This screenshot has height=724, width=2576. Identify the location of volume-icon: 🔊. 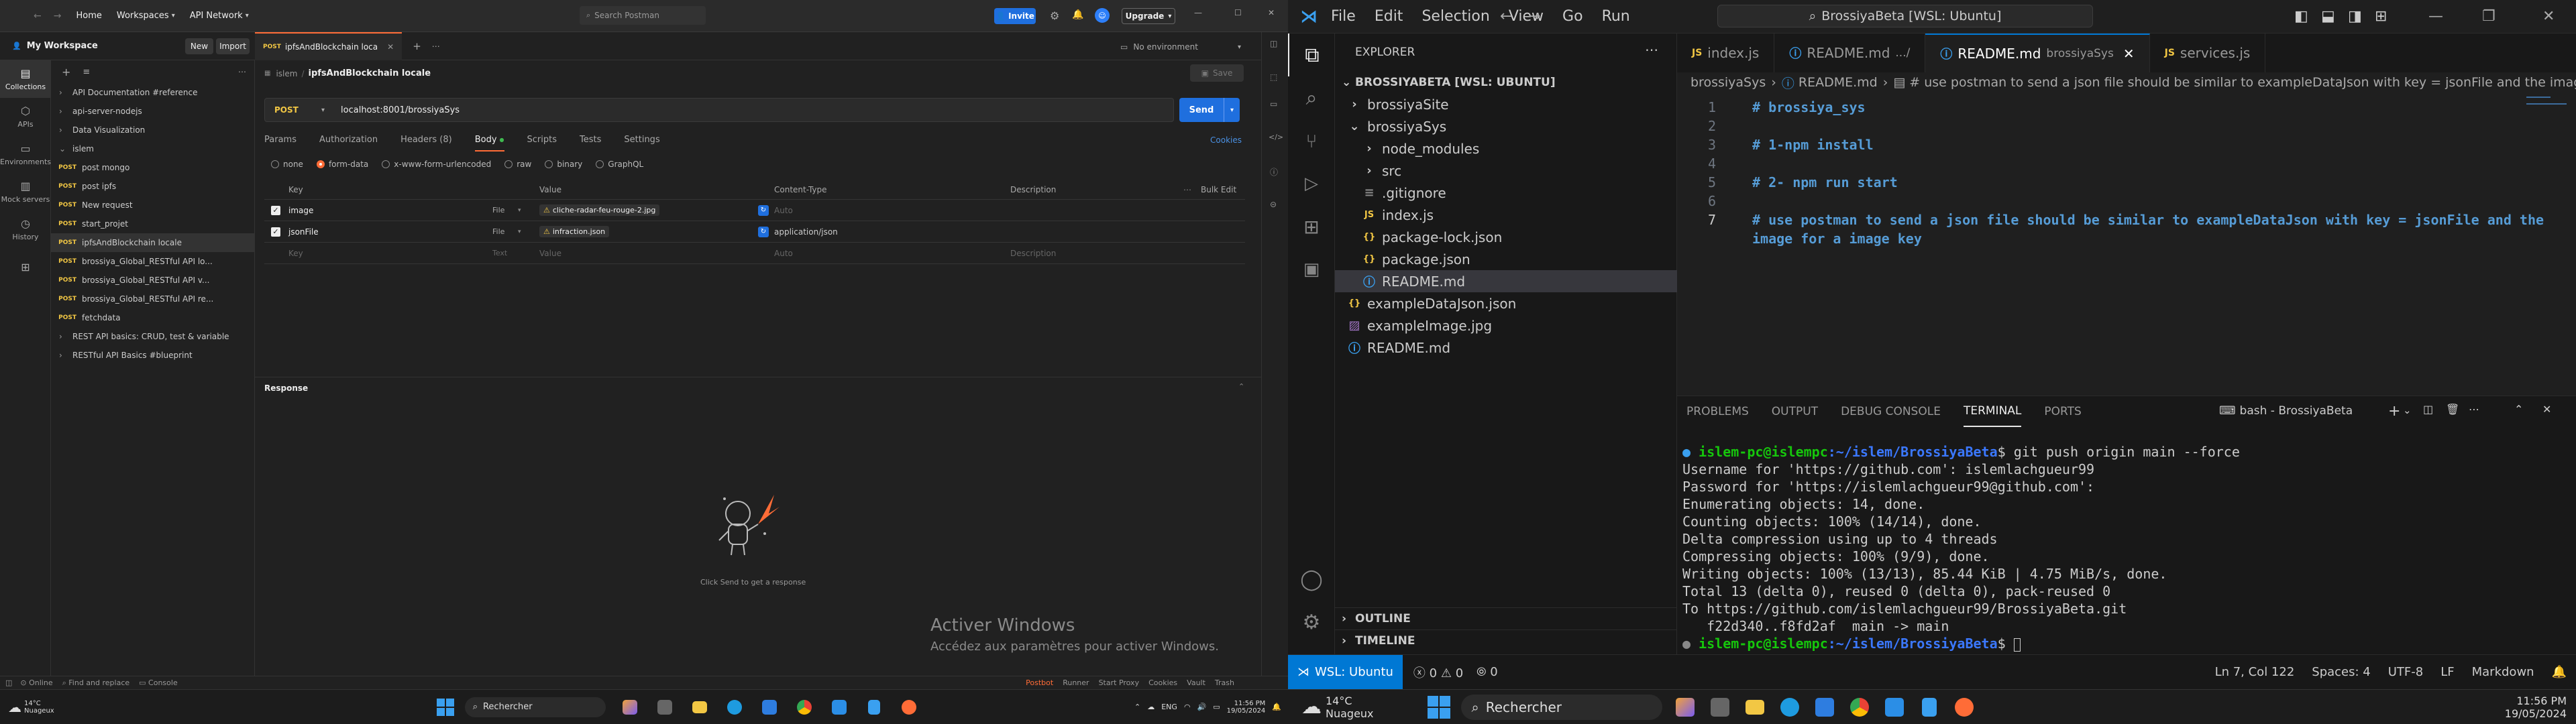
(1202, 707).